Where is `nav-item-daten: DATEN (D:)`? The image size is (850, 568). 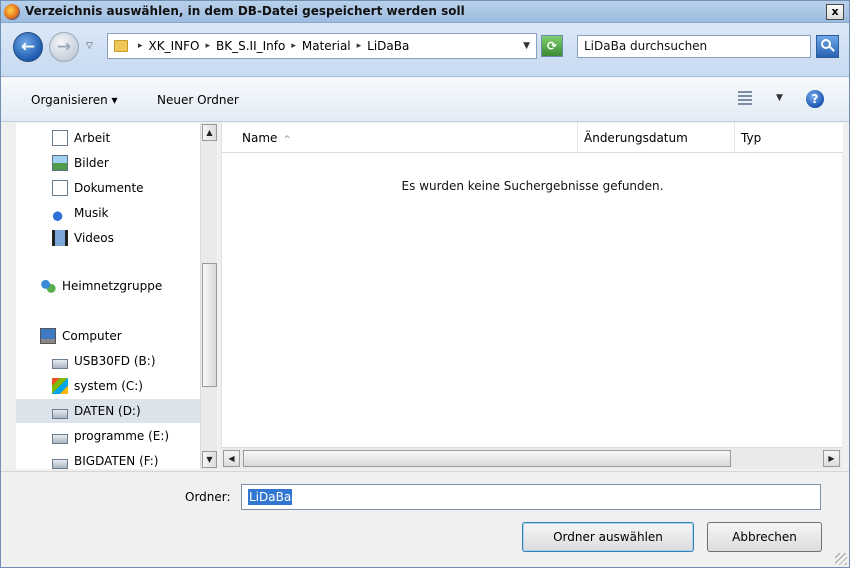
nav-item-daten: DATEN (D:) is located at coordinates (108, 411).